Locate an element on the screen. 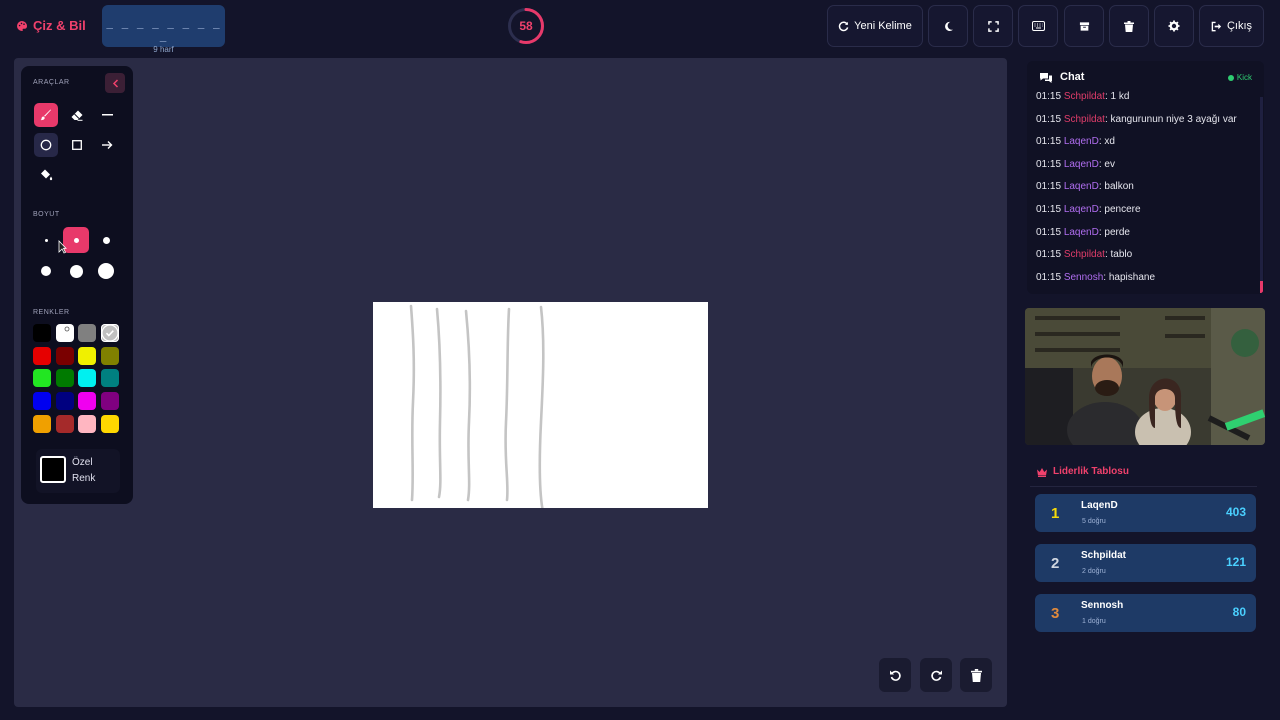 This screenshot has width=1280, height=720. custom-color-button: Özel Renk is located at coordinates (78, 471).